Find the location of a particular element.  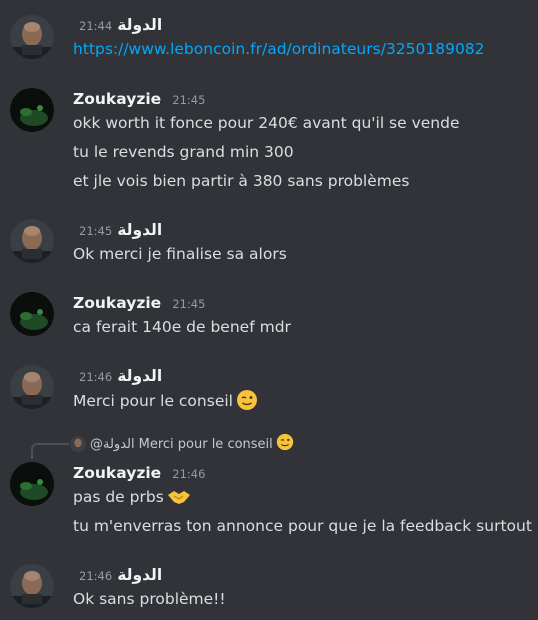

message-timestamp: 21:44 is located at coordinates (96, 26).